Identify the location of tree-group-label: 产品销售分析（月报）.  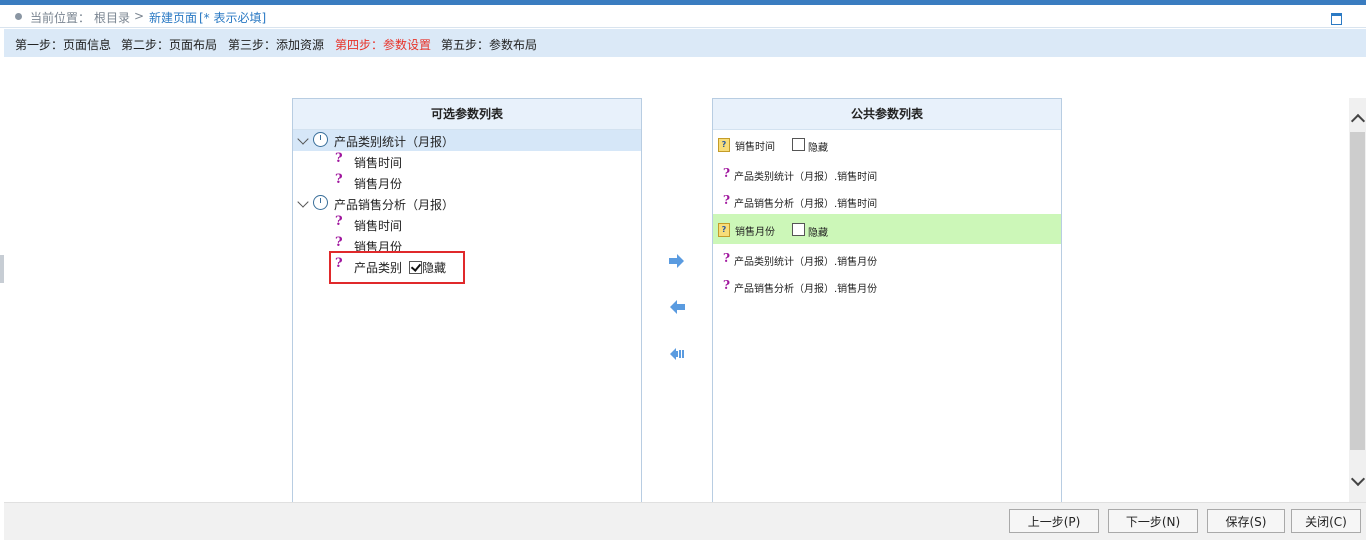
(394, 205).